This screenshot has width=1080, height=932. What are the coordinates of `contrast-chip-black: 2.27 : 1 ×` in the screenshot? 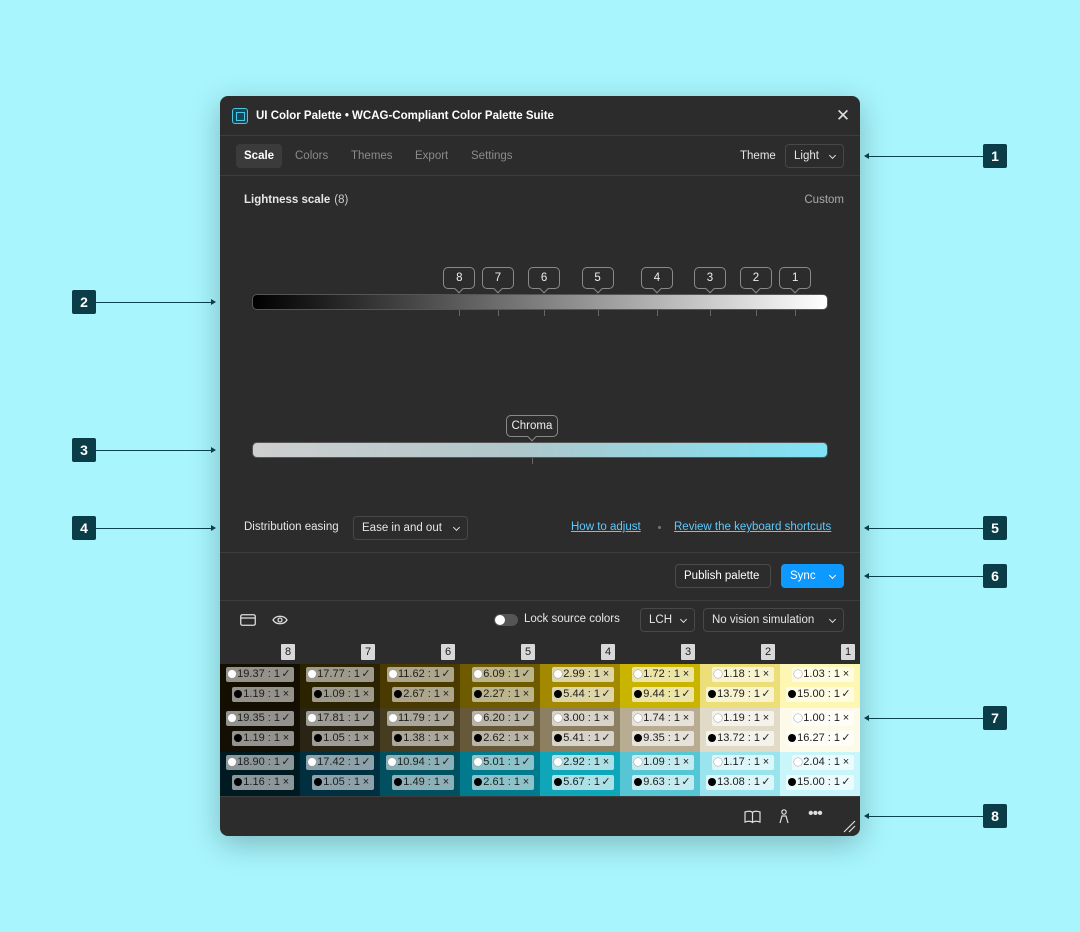 It's located at (503, 694).